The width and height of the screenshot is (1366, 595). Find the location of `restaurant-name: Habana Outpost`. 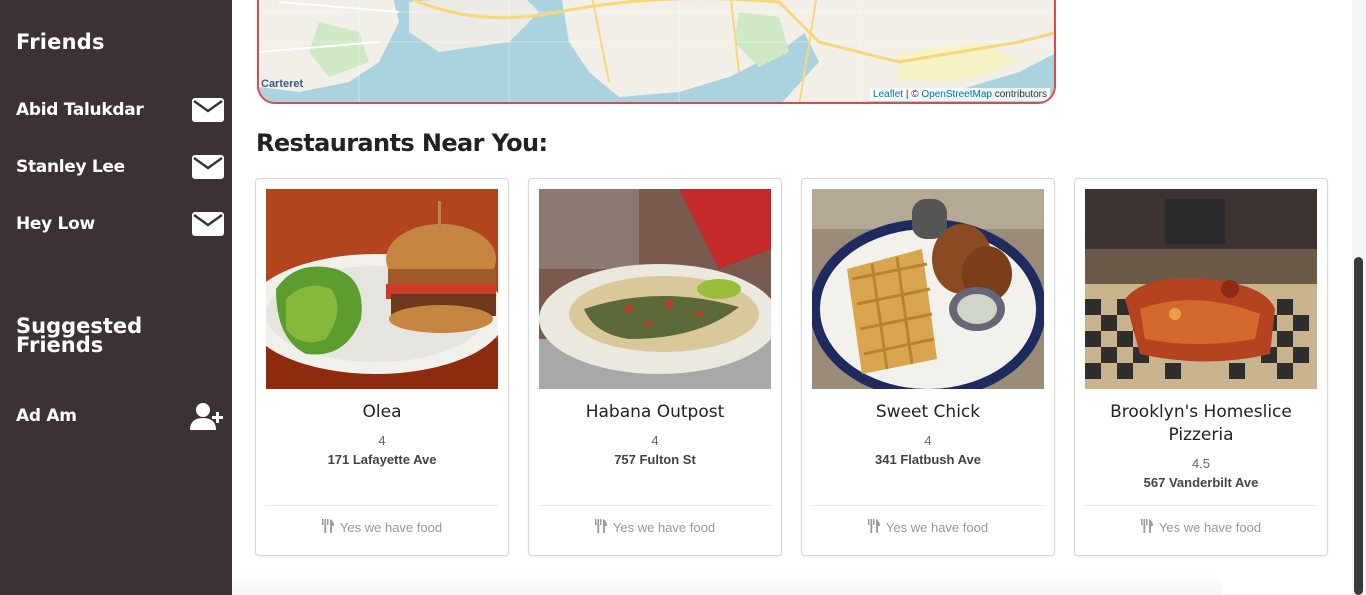

restaurant-name: Habana Outpost is located at coordinates (655, 412).